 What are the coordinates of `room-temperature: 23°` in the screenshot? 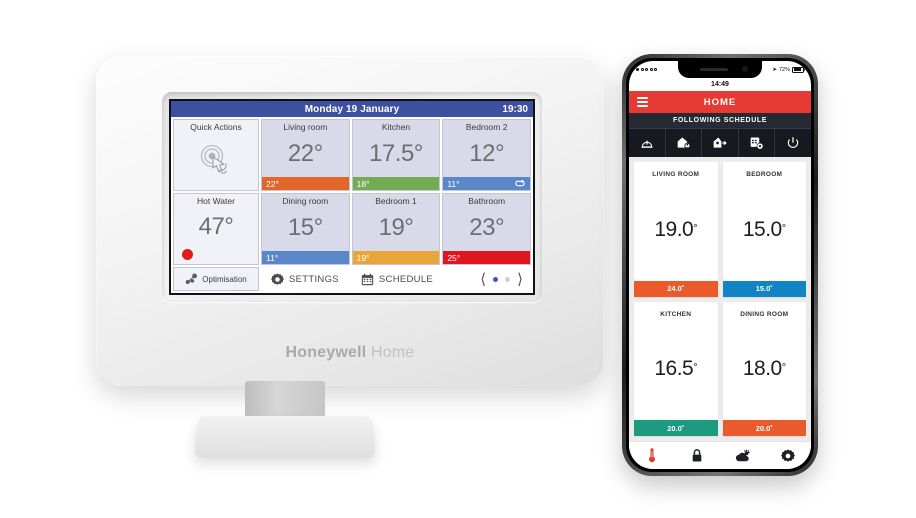 It's located at (487, 228).